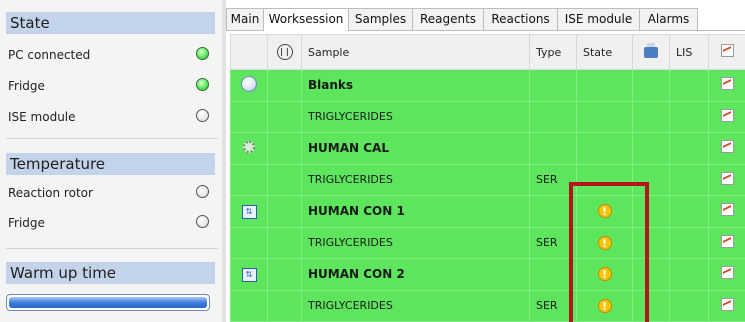 The image size is (745, 322). What do you see at coordinates (26, 86) in the screenshot?
I see `state-label: Fridge` at bounding box center [26, 86].